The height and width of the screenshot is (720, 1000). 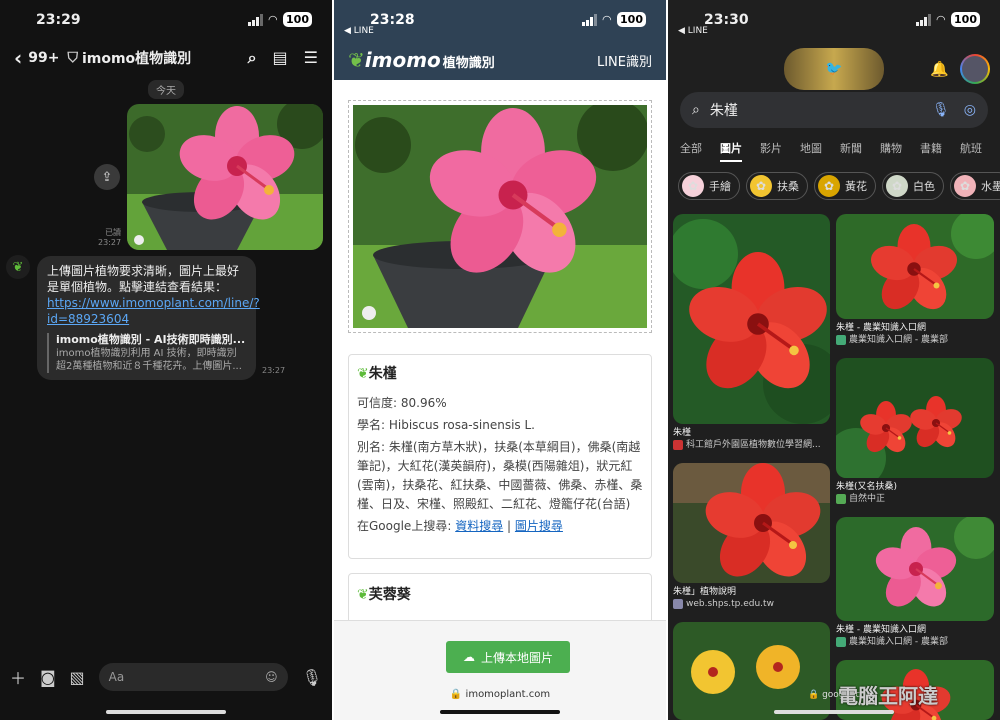 What do you see at coordinates (500, 216) in the screenshot?
I see `uploaded-photo` at bounding box center [500, 216].